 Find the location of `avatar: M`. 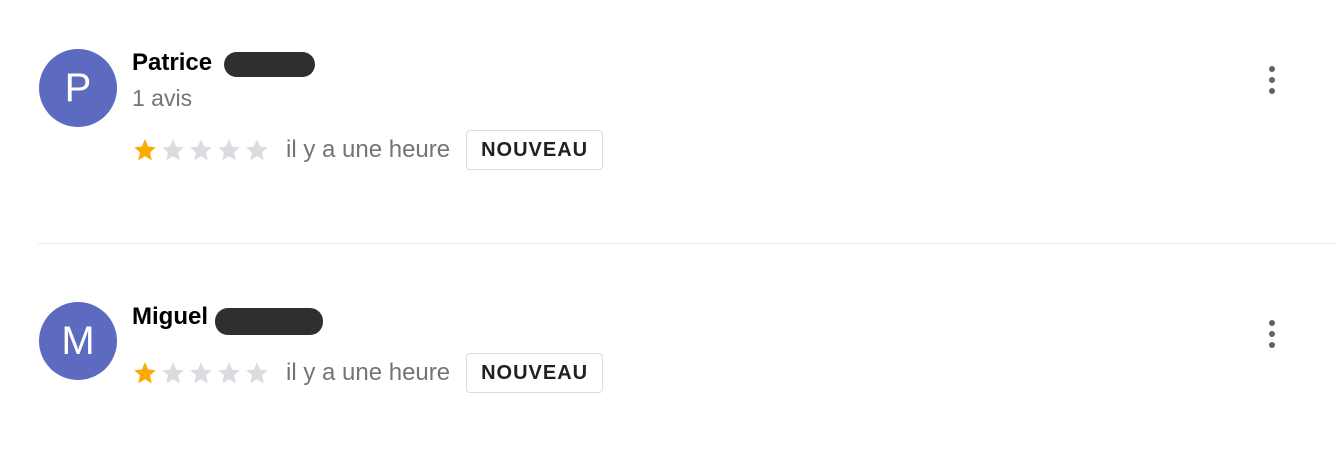

avatar: M is located at coordinates (78, 341).